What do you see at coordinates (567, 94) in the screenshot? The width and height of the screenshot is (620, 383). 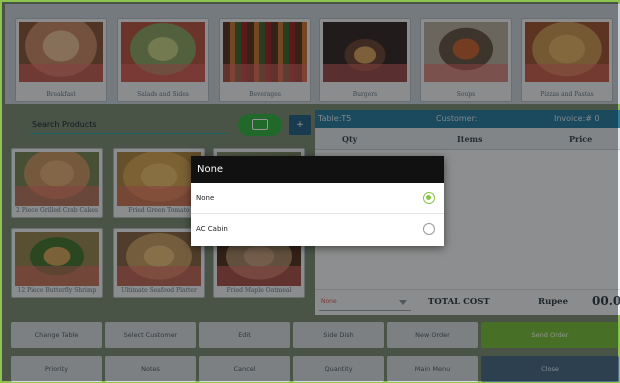 I see `category-label: Pizzas and Pastas` at bounding box center [567, 94].